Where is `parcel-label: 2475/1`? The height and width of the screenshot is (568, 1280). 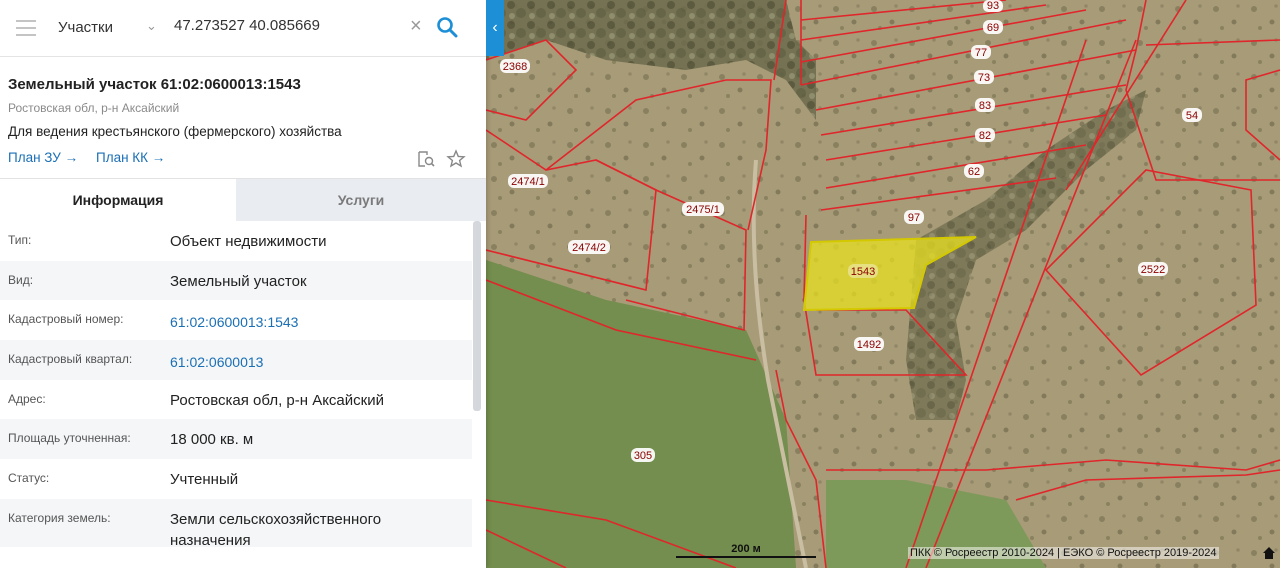 parcel-label: 2475/1 is located at coordinates (703, 209).